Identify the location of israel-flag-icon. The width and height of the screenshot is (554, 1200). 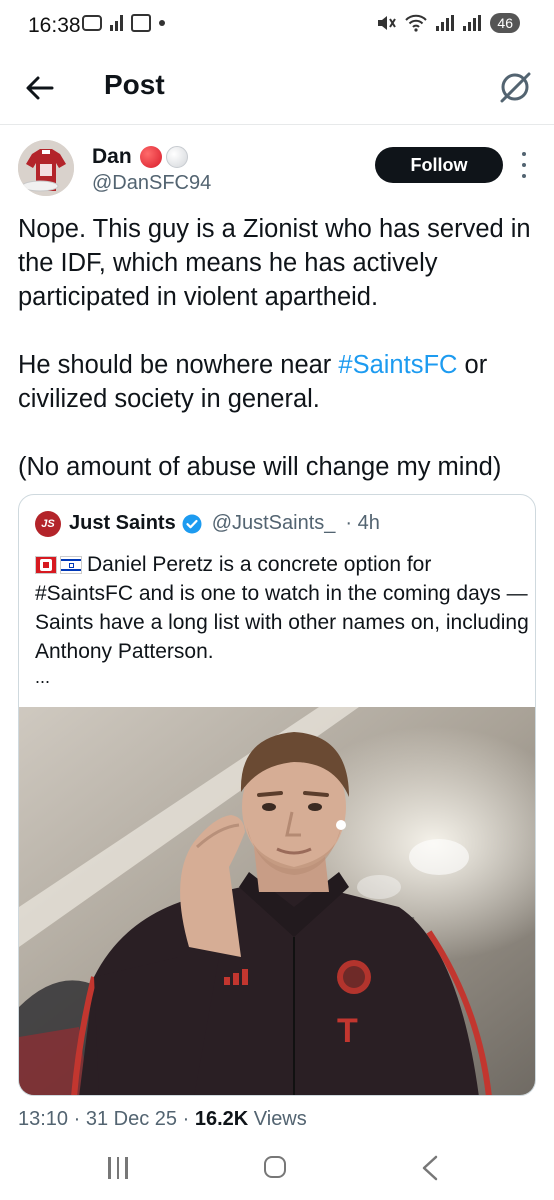
(71, 565).